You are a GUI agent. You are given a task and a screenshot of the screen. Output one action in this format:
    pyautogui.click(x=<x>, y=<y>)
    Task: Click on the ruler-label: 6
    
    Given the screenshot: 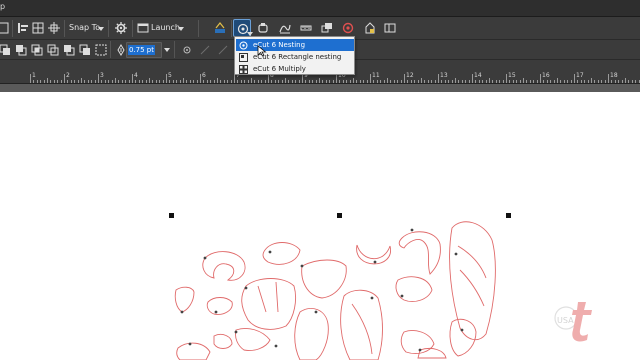 What is the action you would take?
    pyautogui.click(x=204, y=75)
    